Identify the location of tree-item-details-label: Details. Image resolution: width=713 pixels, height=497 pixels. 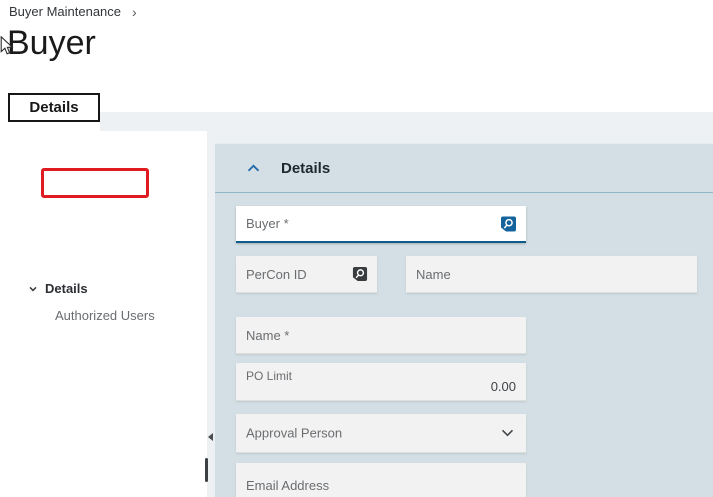
(66, 288).